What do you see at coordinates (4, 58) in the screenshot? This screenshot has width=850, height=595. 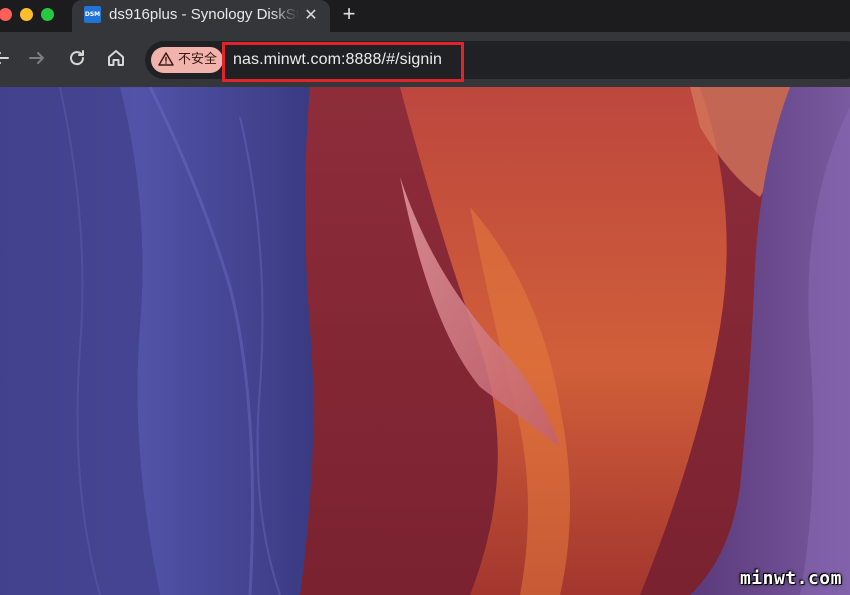 I see `arrow-left-icon` at bounding box center [4, 58].